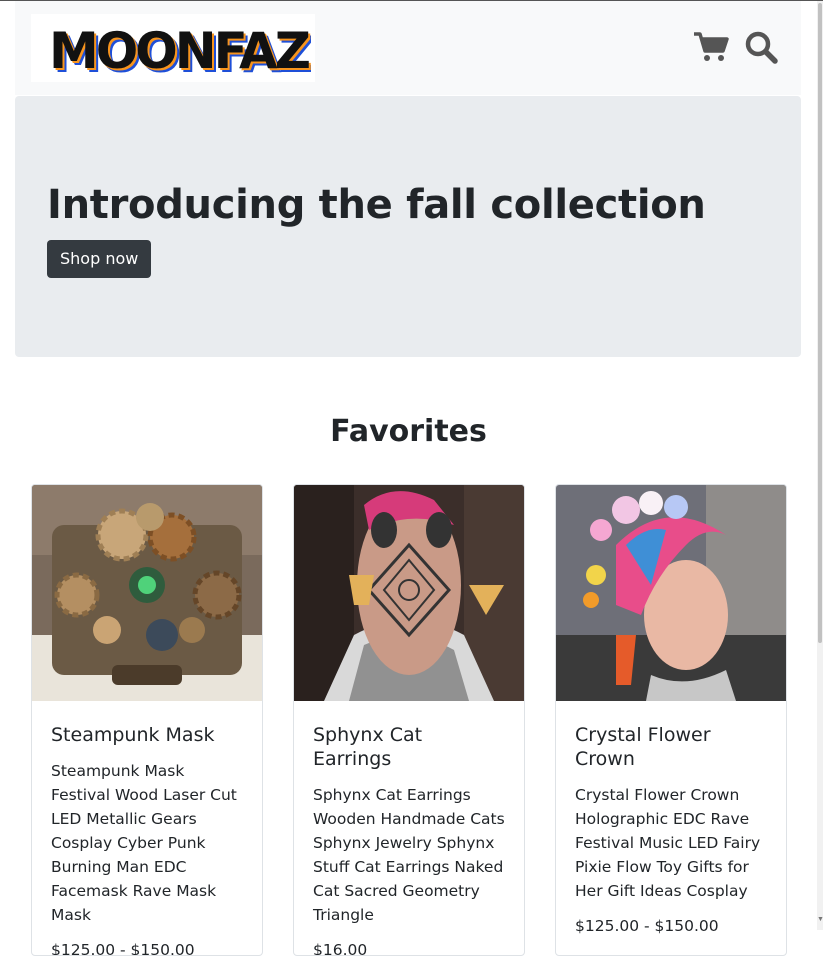  I want to click on cart-icon, so click(711, 47).